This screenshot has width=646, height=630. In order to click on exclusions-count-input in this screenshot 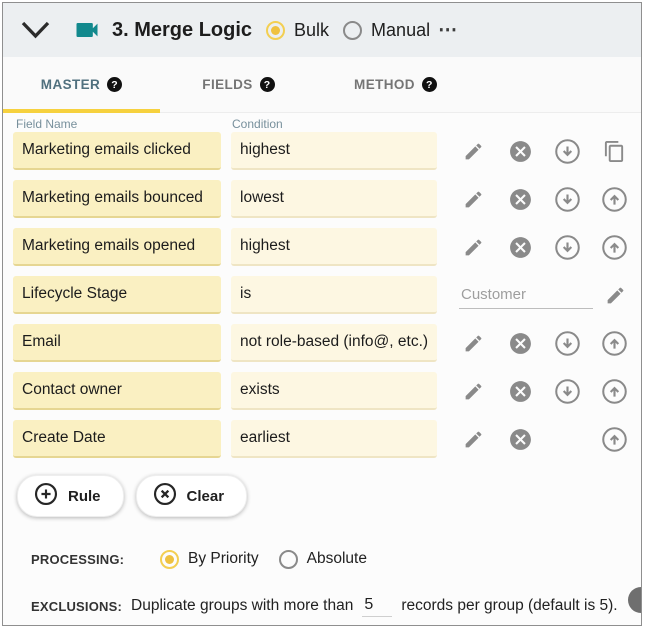, I will do `click(377, 606)`.